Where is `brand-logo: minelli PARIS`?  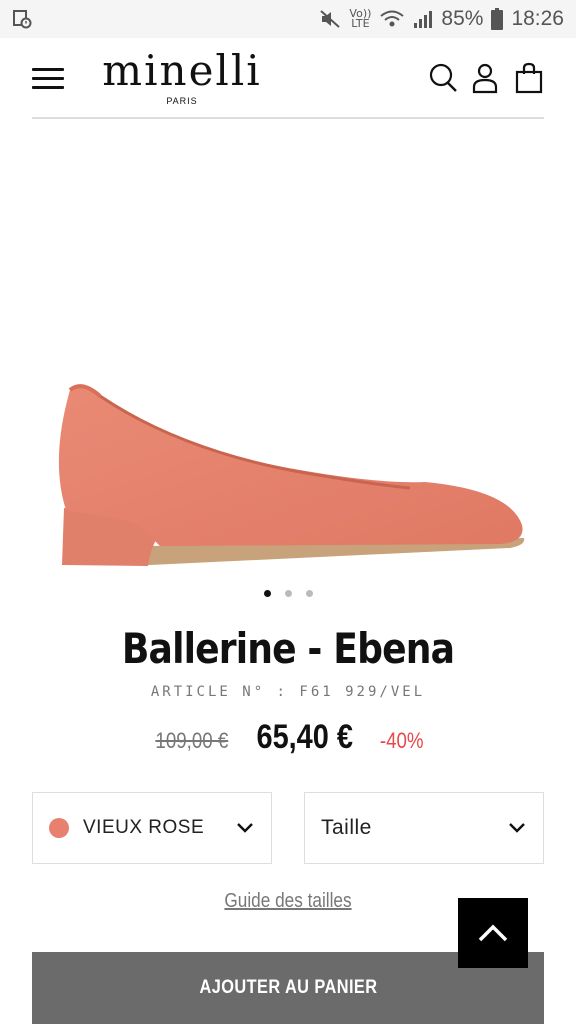
brand-logo: minelli PARIS is located at coordinates (182, 76).